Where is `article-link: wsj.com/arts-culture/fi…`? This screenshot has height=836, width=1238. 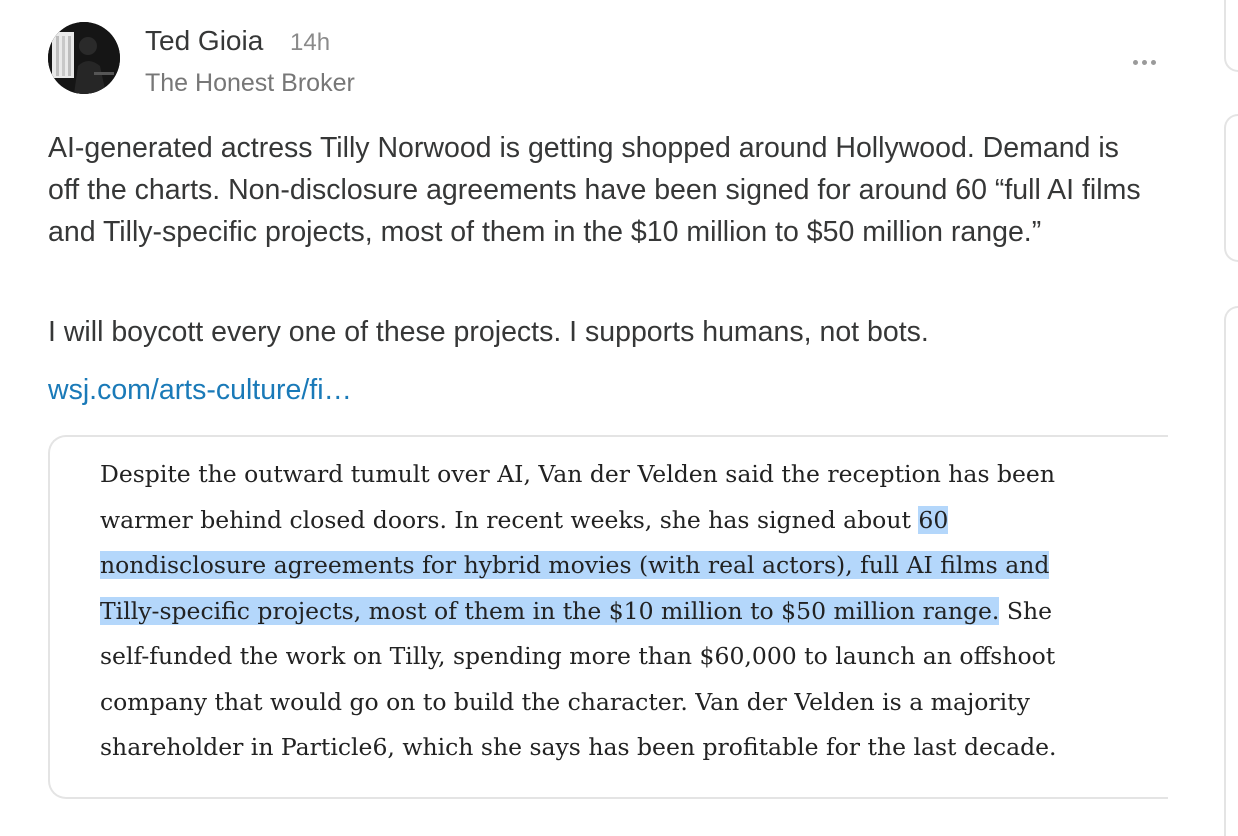
article-link: wsj.com/arts-culture/fi… is located at coordinates (200, 390).